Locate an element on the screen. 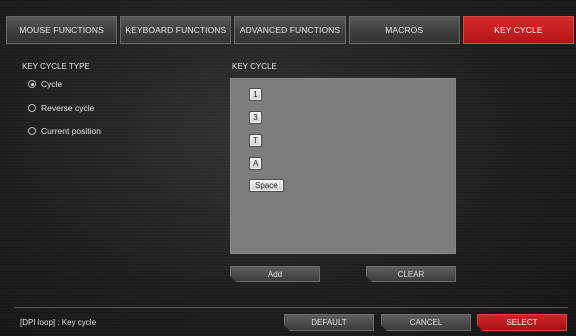 The image size is (576, 336). clear-button: CLEAR is located at coordinates (411, 274).